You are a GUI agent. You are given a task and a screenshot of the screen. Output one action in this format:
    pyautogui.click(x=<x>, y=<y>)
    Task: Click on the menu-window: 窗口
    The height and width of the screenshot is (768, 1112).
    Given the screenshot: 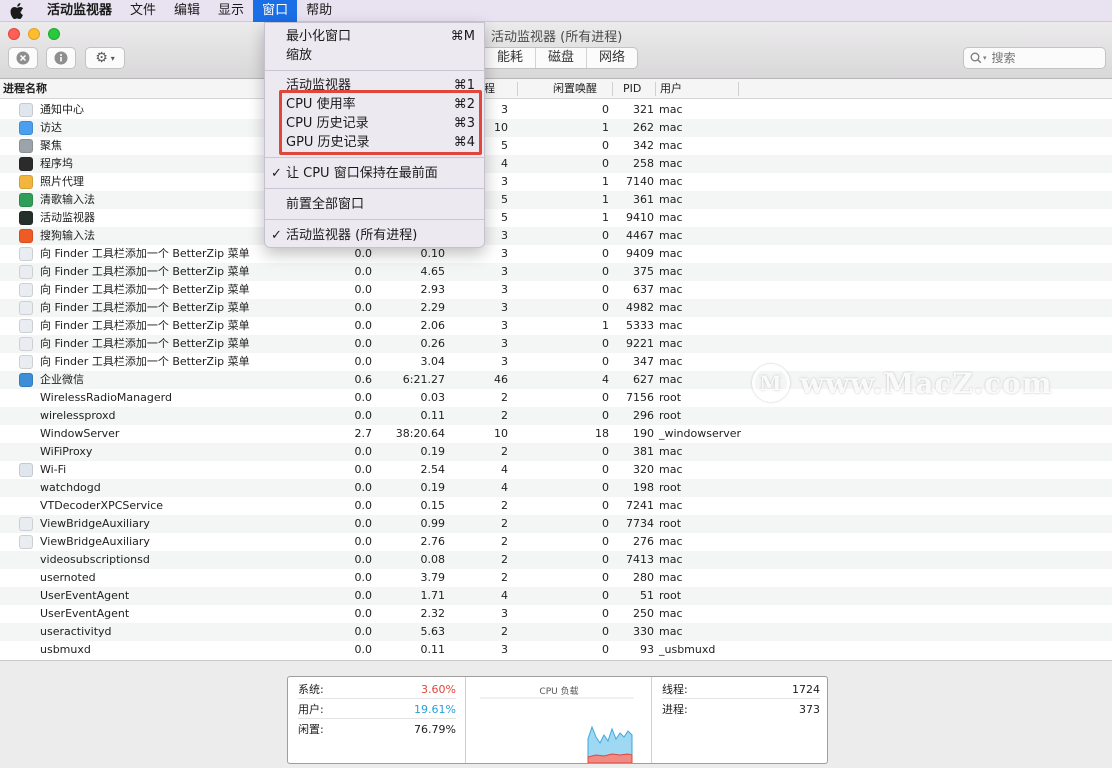 What is the action you would take?
    pyautogui.click(x=275, y=11)
    